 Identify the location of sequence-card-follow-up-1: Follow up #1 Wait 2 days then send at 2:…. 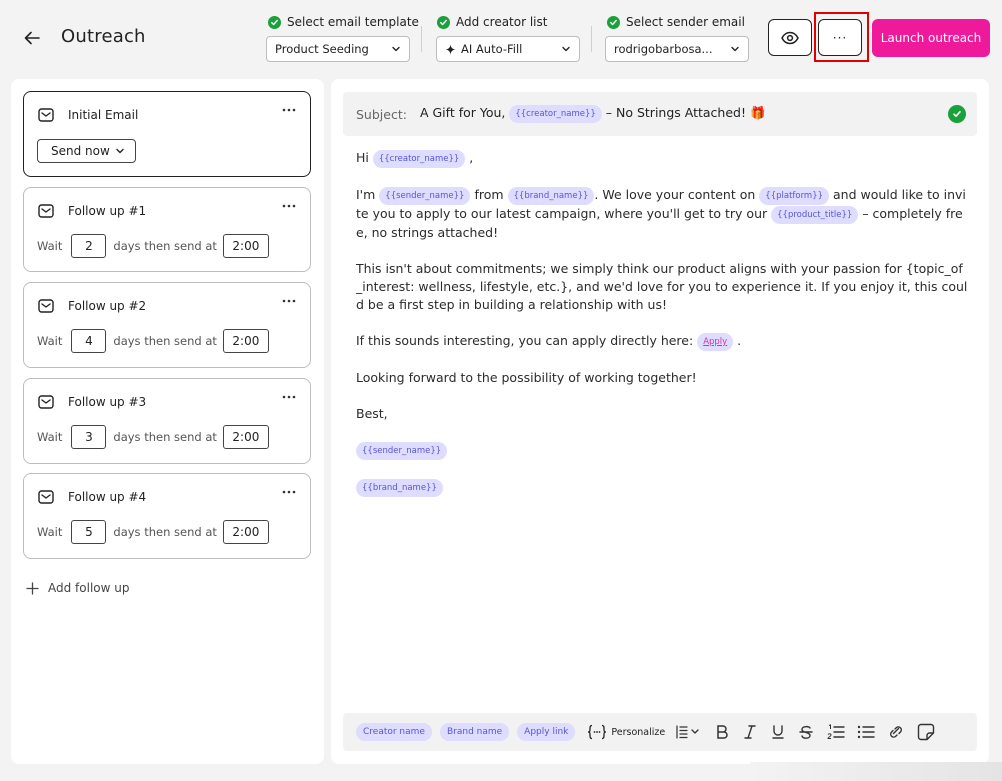
(167, 229).